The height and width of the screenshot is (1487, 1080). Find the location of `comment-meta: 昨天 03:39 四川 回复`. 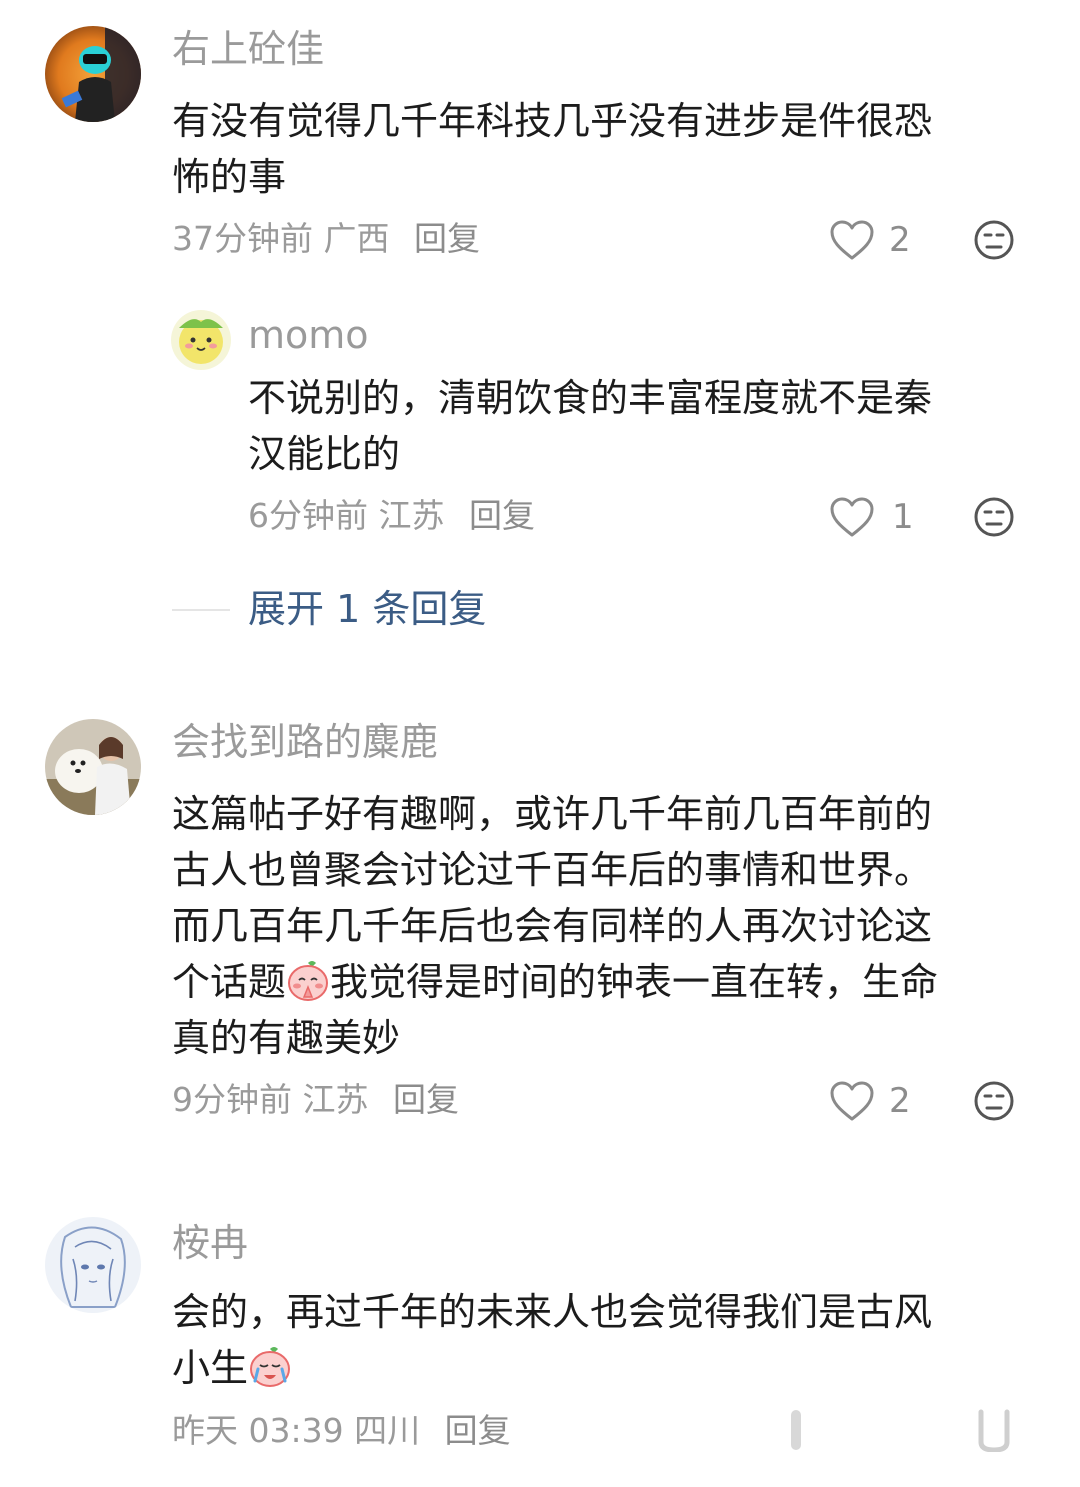

comment-meta: 昨天 03:39 四川 回复 is located at coordinates (341, 1431).